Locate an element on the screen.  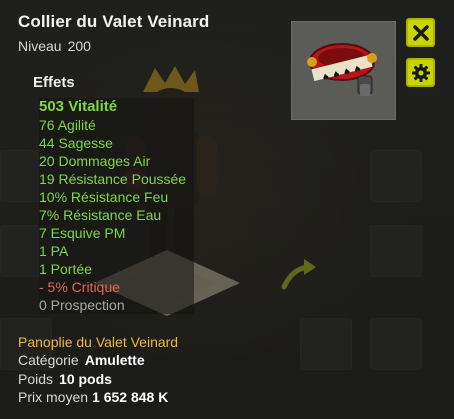
close-button is located at coordinates (420, 32).